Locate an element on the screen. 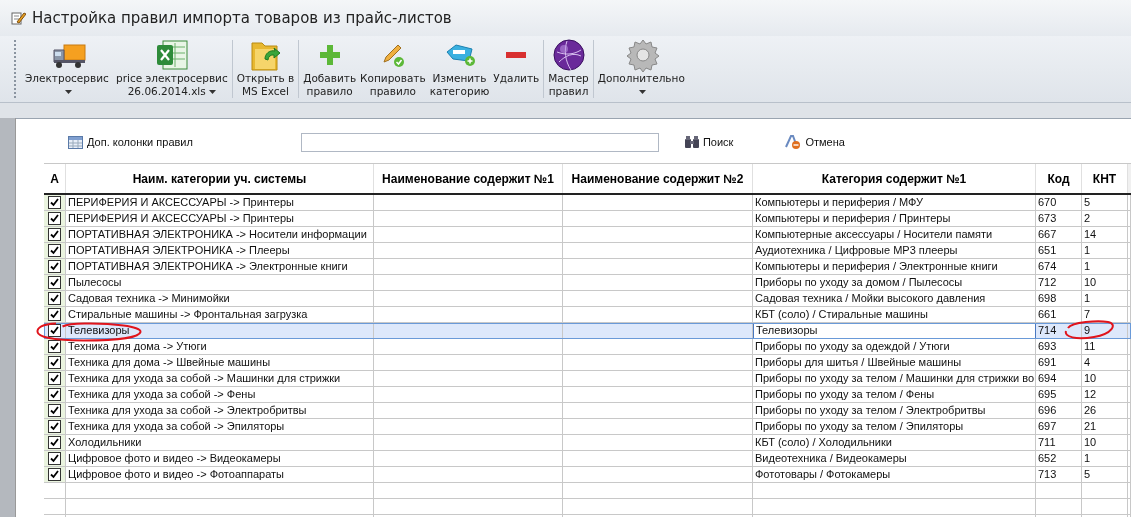 The image size is (1131, 517). table-cell: 14 is located at coordinates (1105, 235).